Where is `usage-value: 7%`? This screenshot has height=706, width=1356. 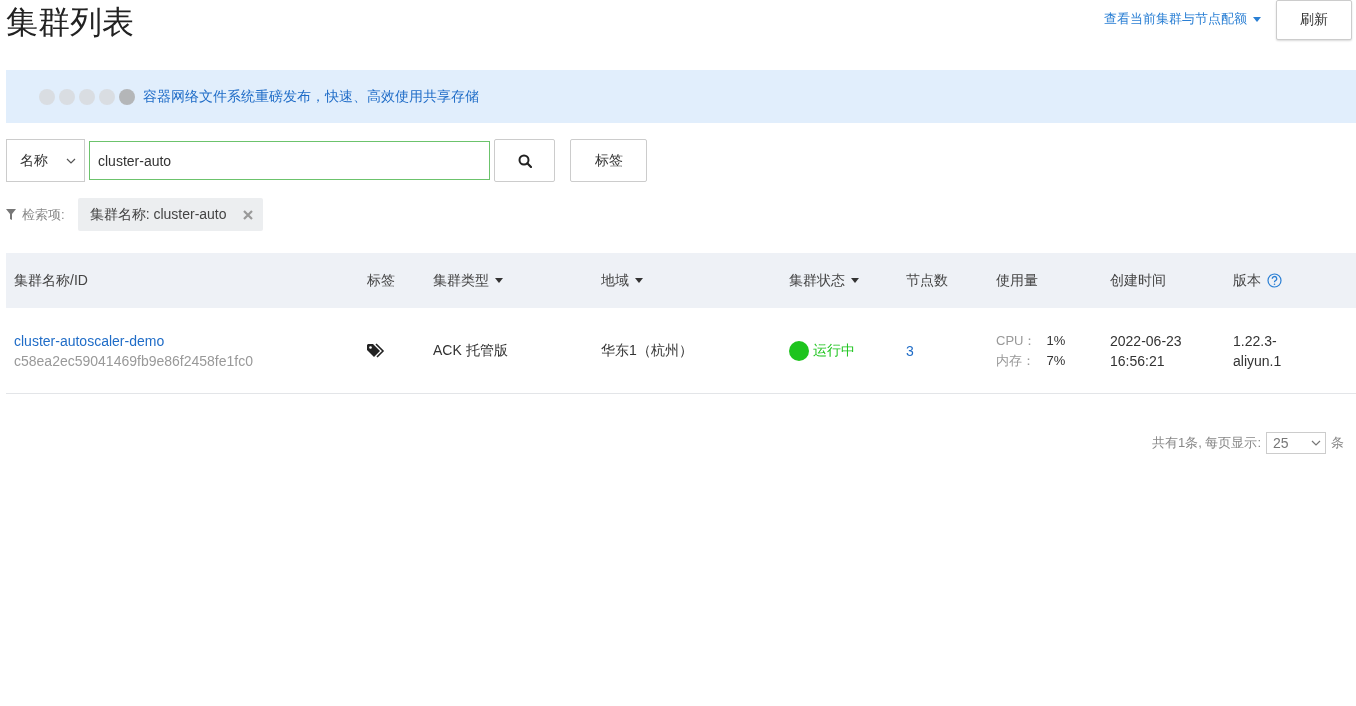
usage-value: 7% is located at coordinates (1056, 360).